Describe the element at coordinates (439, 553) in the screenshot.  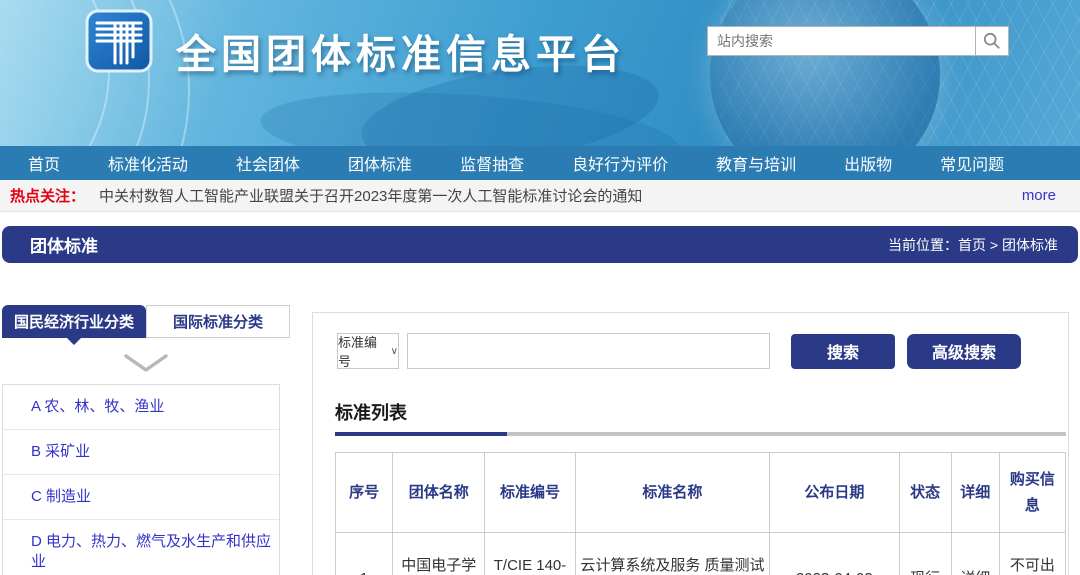
I see `cell-org: 中国电子学会` at that location.